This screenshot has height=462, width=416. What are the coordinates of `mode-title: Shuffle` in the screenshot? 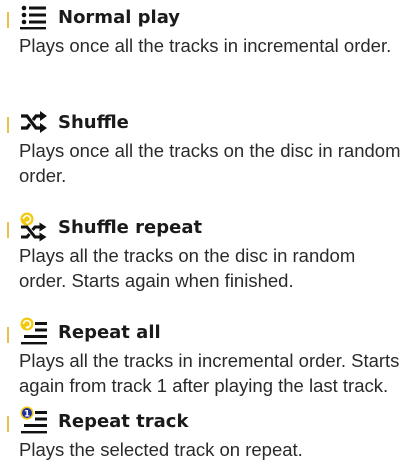 It's located at (93, 122).